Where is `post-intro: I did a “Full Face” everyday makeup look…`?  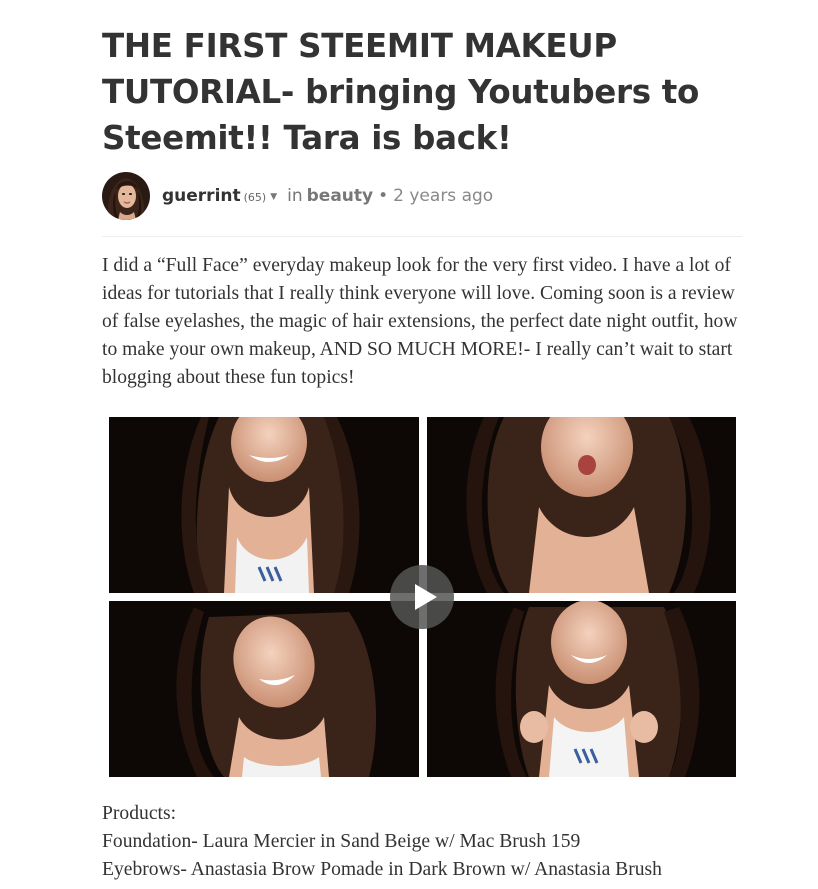 post-intro: I did a “Full Face” everyday makeup look… is located at coordinates (420, 321).